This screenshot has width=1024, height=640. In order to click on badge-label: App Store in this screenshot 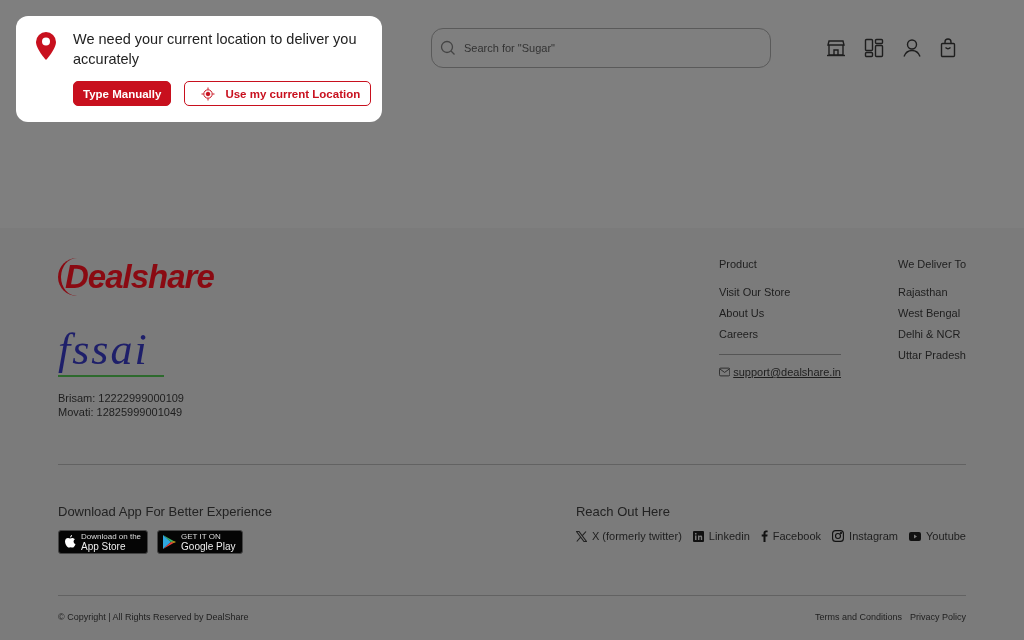, I will do `click(104, 546)`.